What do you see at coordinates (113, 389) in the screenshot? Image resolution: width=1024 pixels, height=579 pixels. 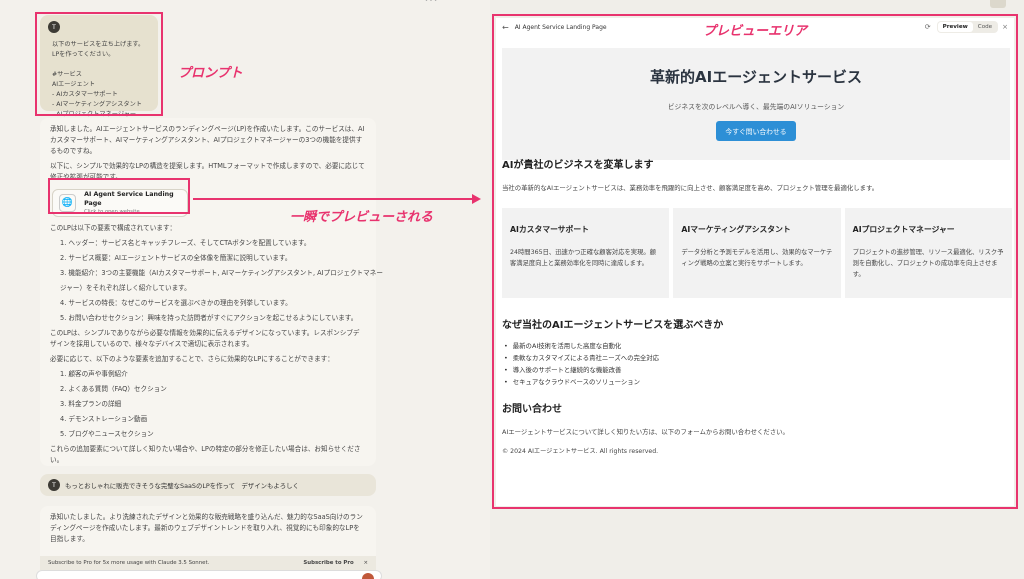 I see `list-item: 2. よくある質問（FAQ）セクション` at bounding box center [113, 389].